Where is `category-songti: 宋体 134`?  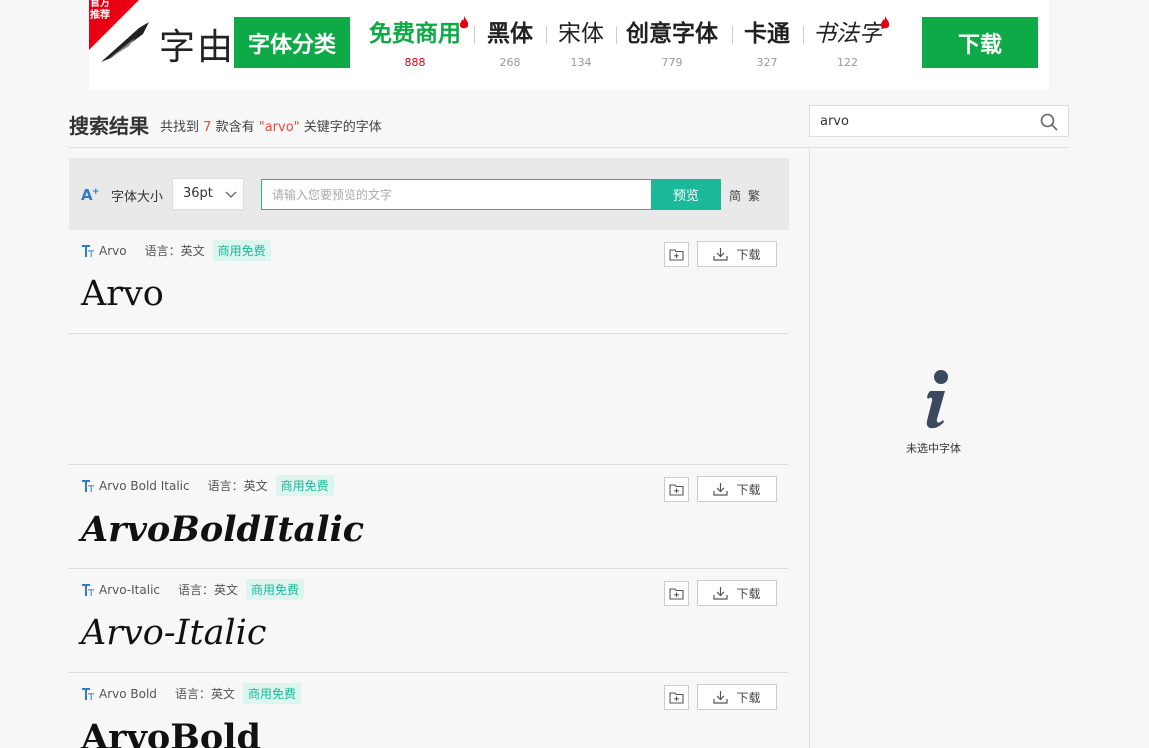 category-songti: 宋体 134 is located at coordinates (581, 45).